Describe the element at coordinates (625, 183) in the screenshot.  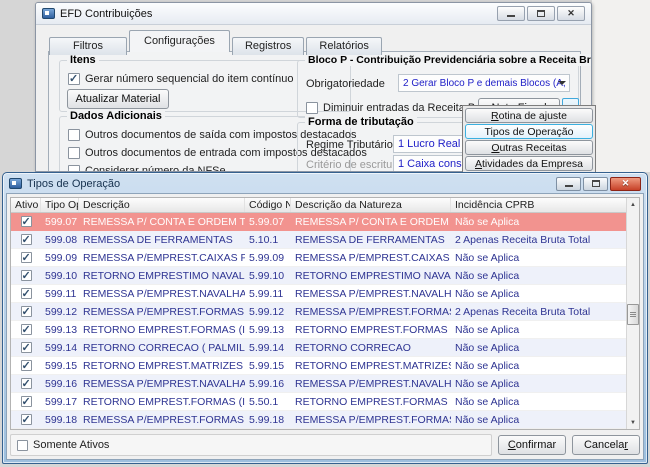
I see `dialog-close-button: ✕` at that location.